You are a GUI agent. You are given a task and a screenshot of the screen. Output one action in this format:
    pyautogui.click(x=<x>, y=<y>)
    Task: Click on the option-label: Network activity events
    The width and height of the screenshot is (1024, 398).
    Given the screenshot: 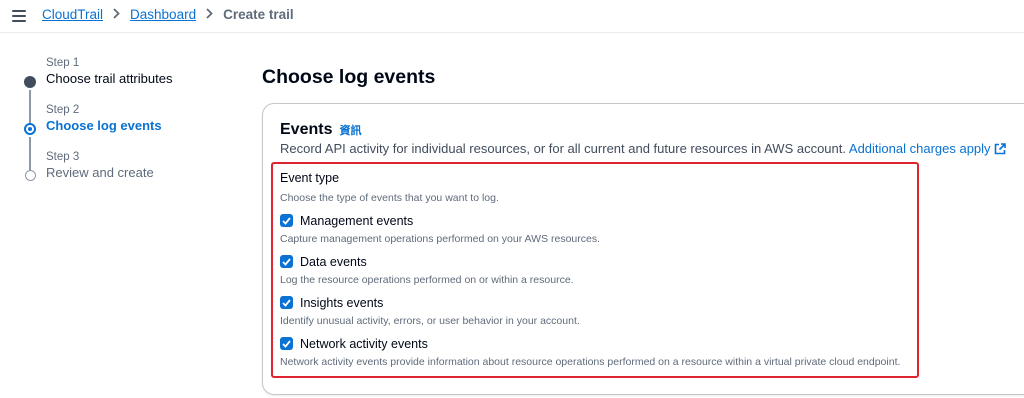 What is the action you would take?
    pyautogui.click(x=364, y=343)
    